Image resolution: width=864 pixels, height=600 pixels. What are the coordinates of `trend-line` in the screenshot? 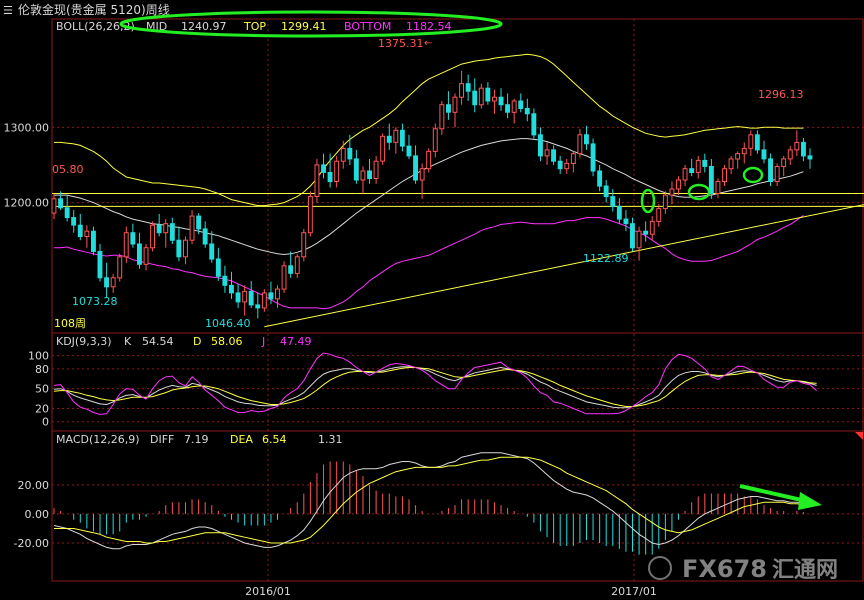 It's located at (564, 266).